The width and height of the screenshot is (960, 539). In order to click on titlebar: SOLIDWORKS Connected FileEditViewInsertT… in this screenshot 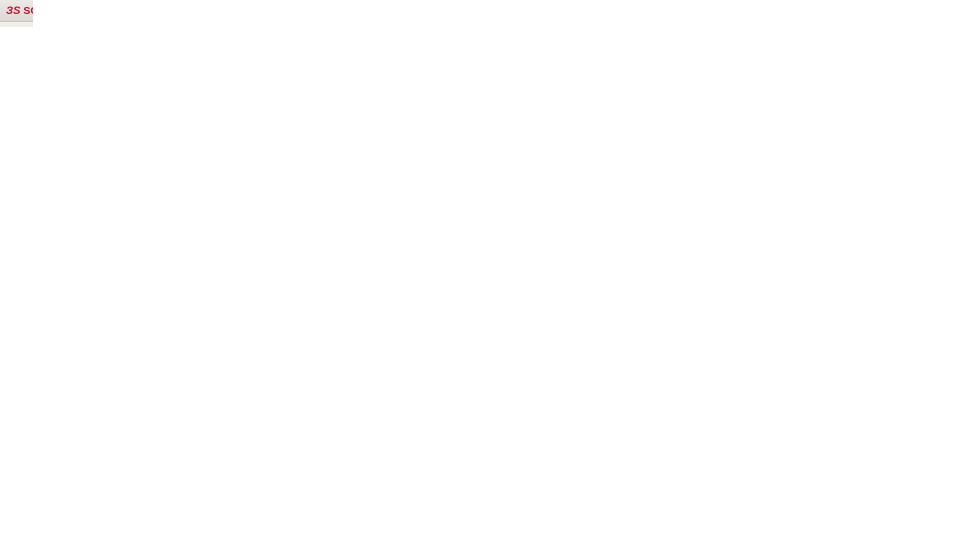, I will do `click(16, 11)`.